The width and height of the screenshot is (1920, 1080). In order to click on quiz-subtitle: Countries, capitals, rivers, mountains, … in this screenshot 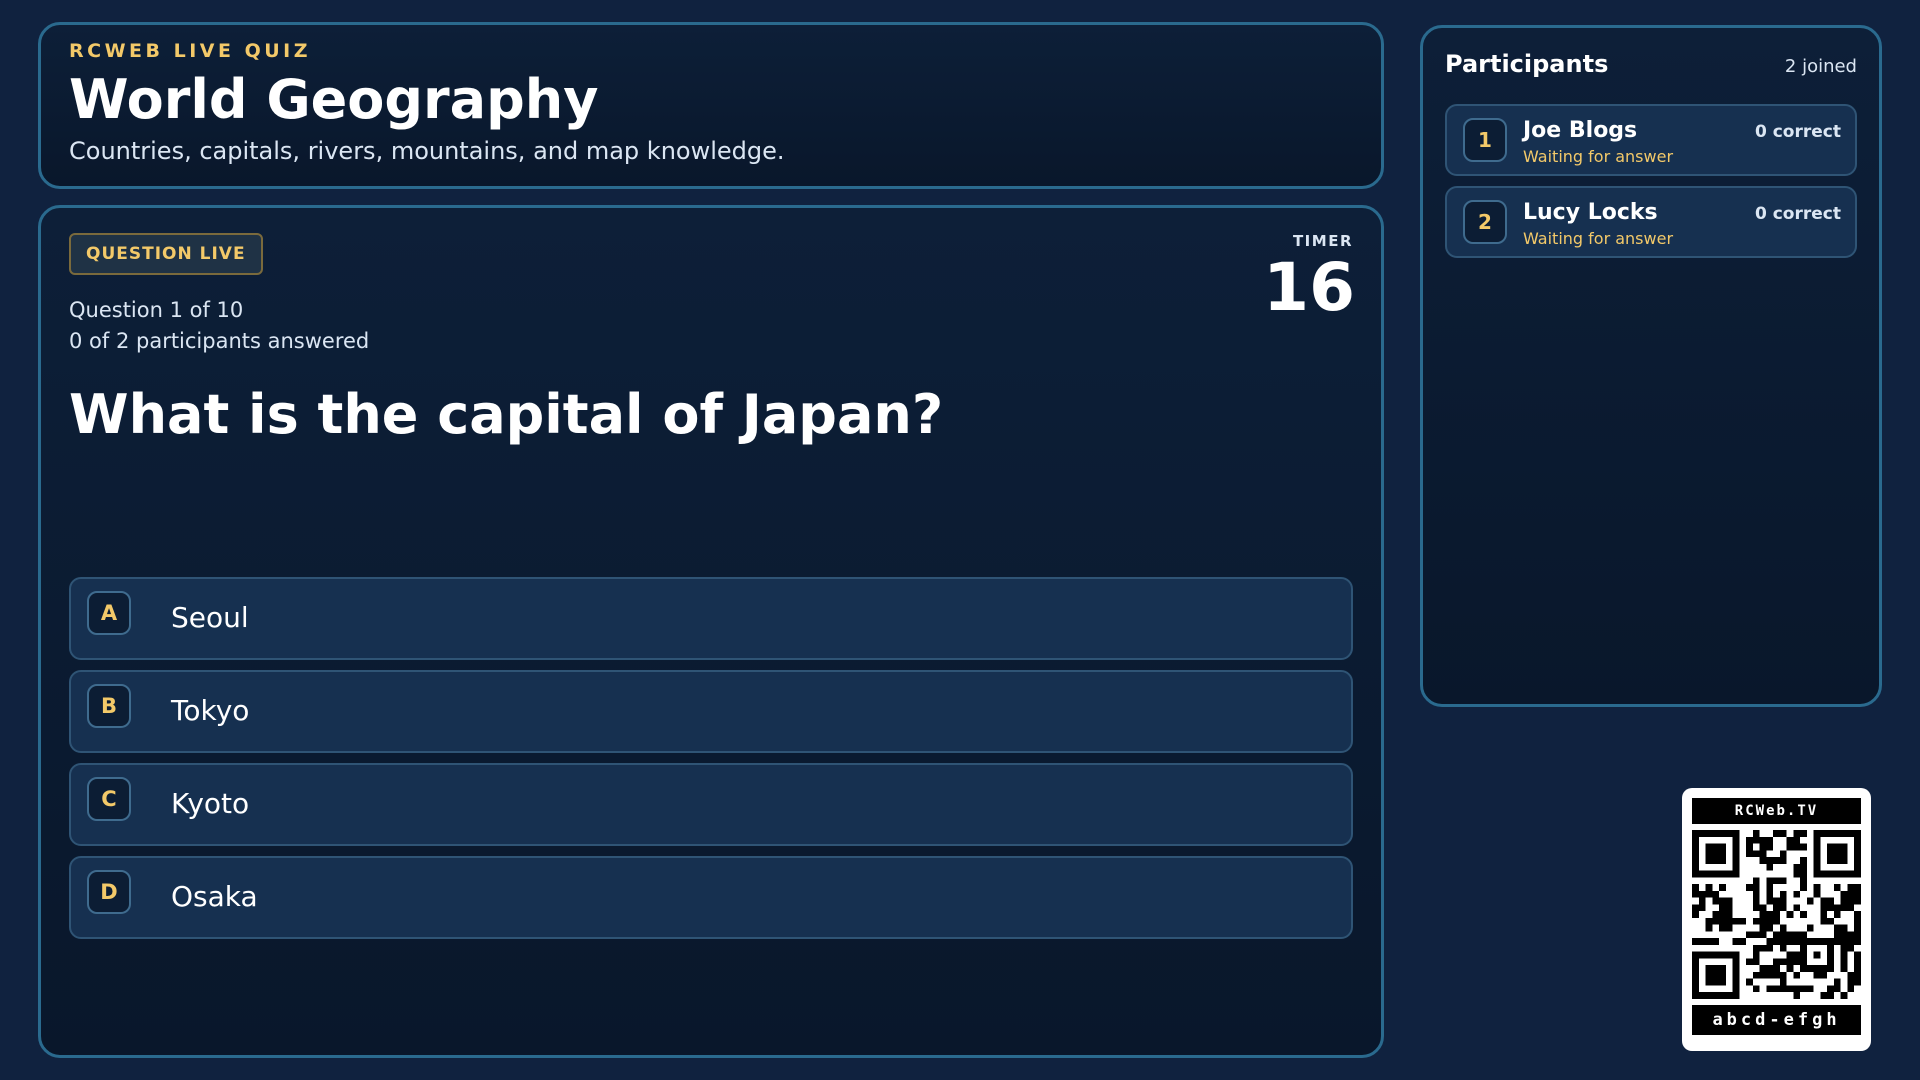, I will do `click(427, 151)`.